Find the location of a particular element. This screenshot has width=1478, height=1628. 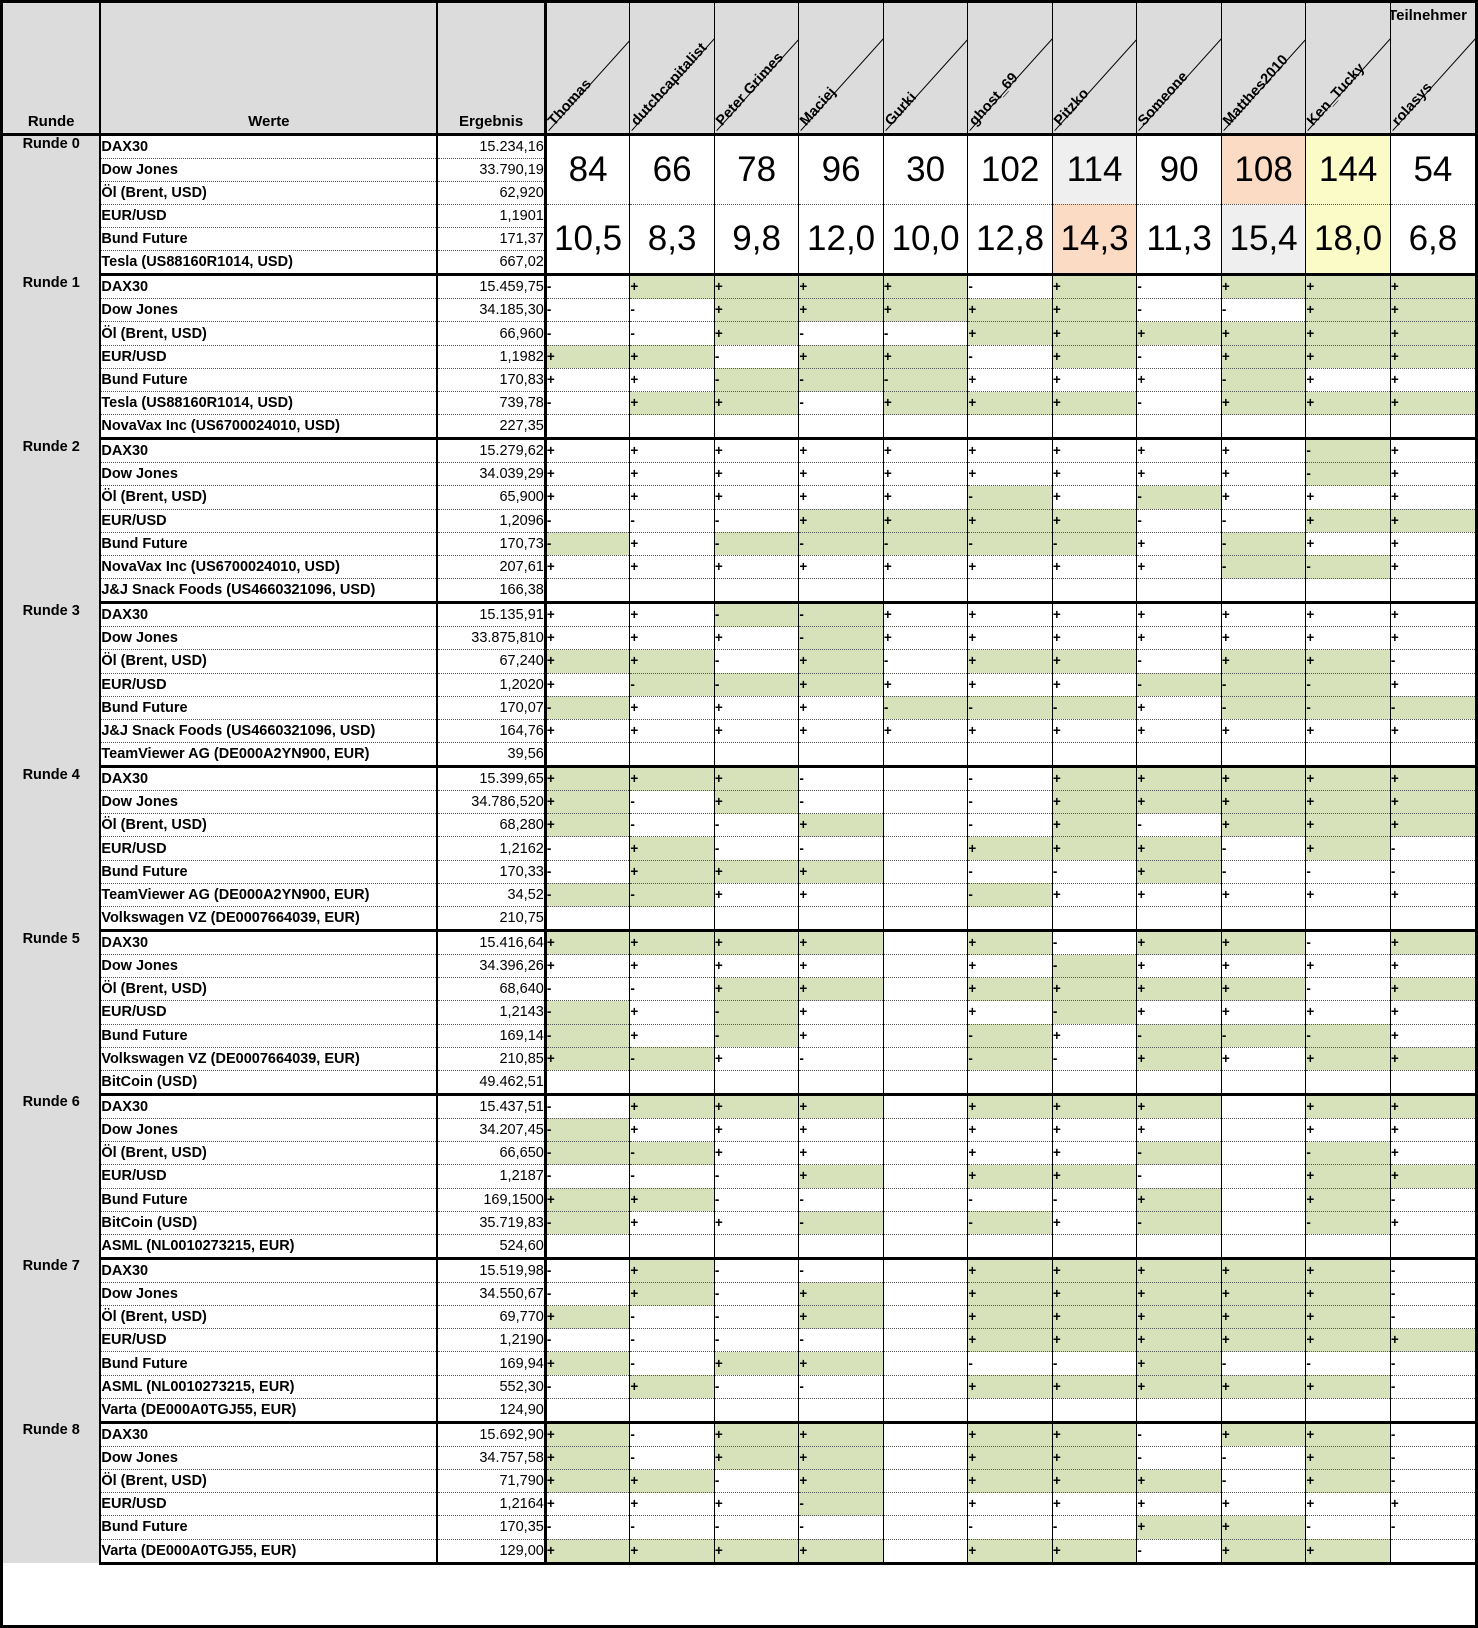

column-header-participant-pitzko: Pitzko is located at coordinates (1095, 69).